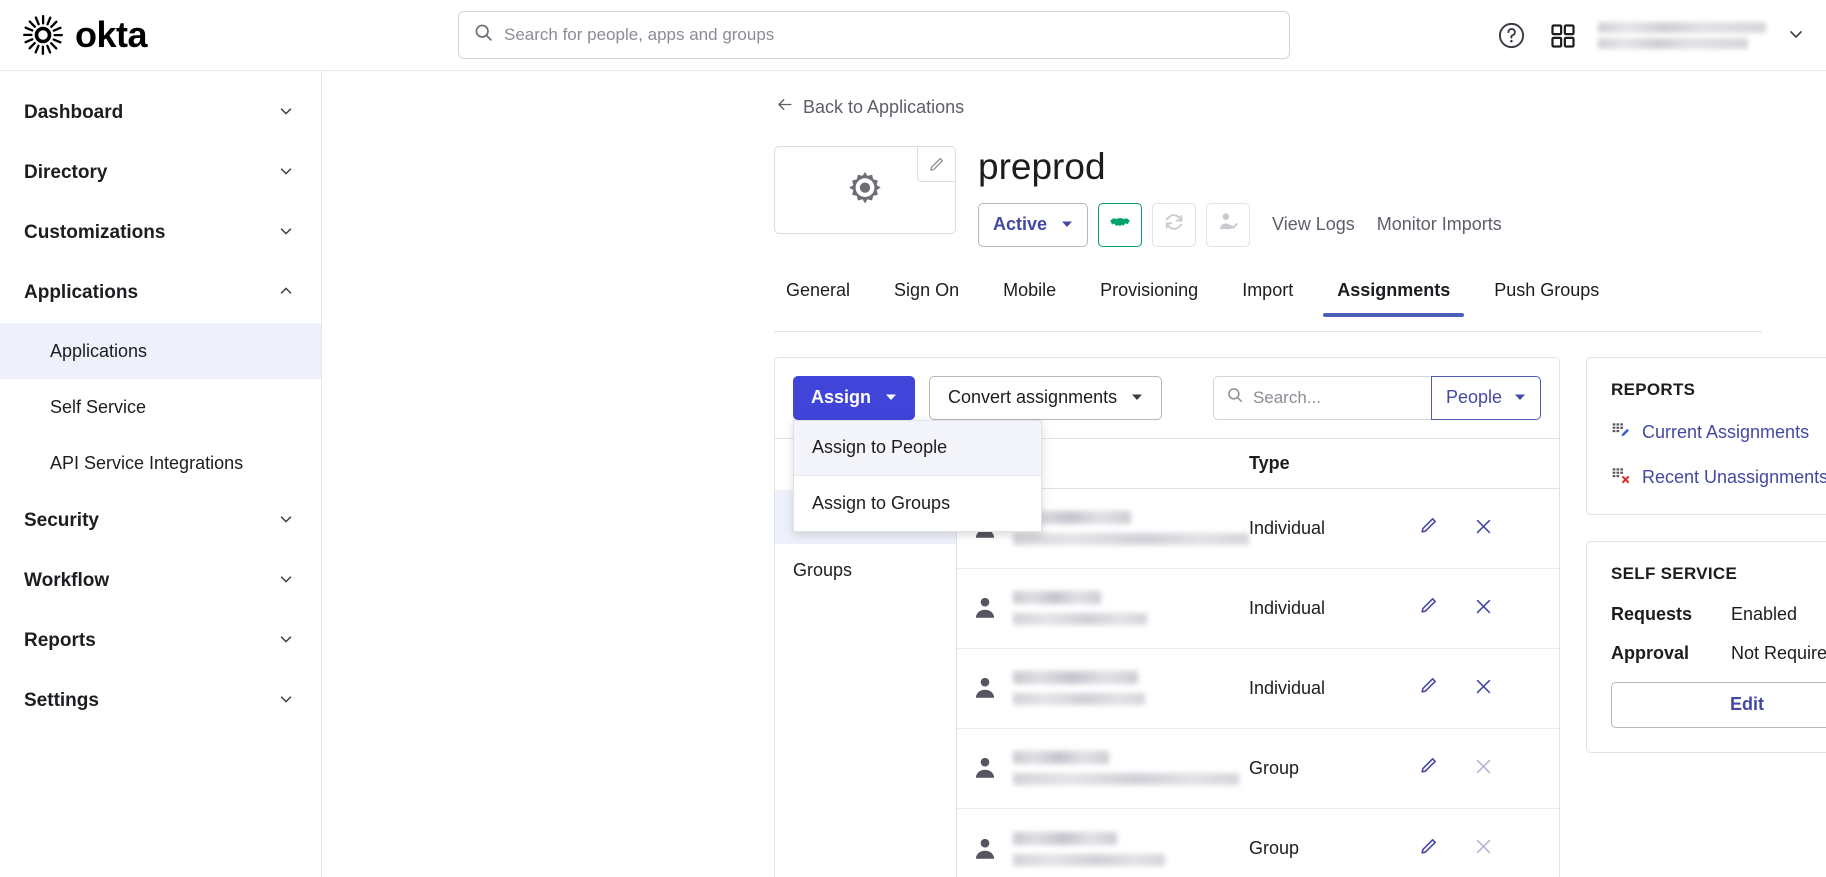 The height and width of the screenshot is (877, 1826). What do you see at coordinates (1029, 298) in the screenshot?
I see `tab-mobile: Mobile` at bounding box center [1029, 298].